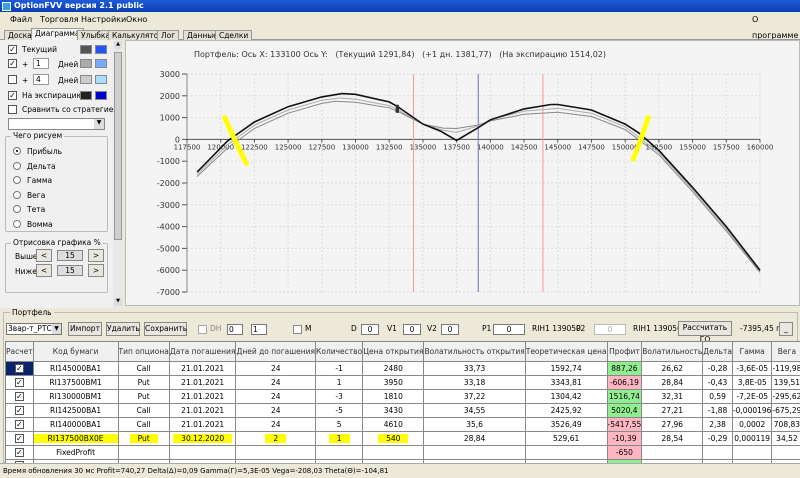  What do you see at coordinates (75, 424) in the screenshot?
I see `cell-code: RI140000BA1` at bounding box center [75, 424].